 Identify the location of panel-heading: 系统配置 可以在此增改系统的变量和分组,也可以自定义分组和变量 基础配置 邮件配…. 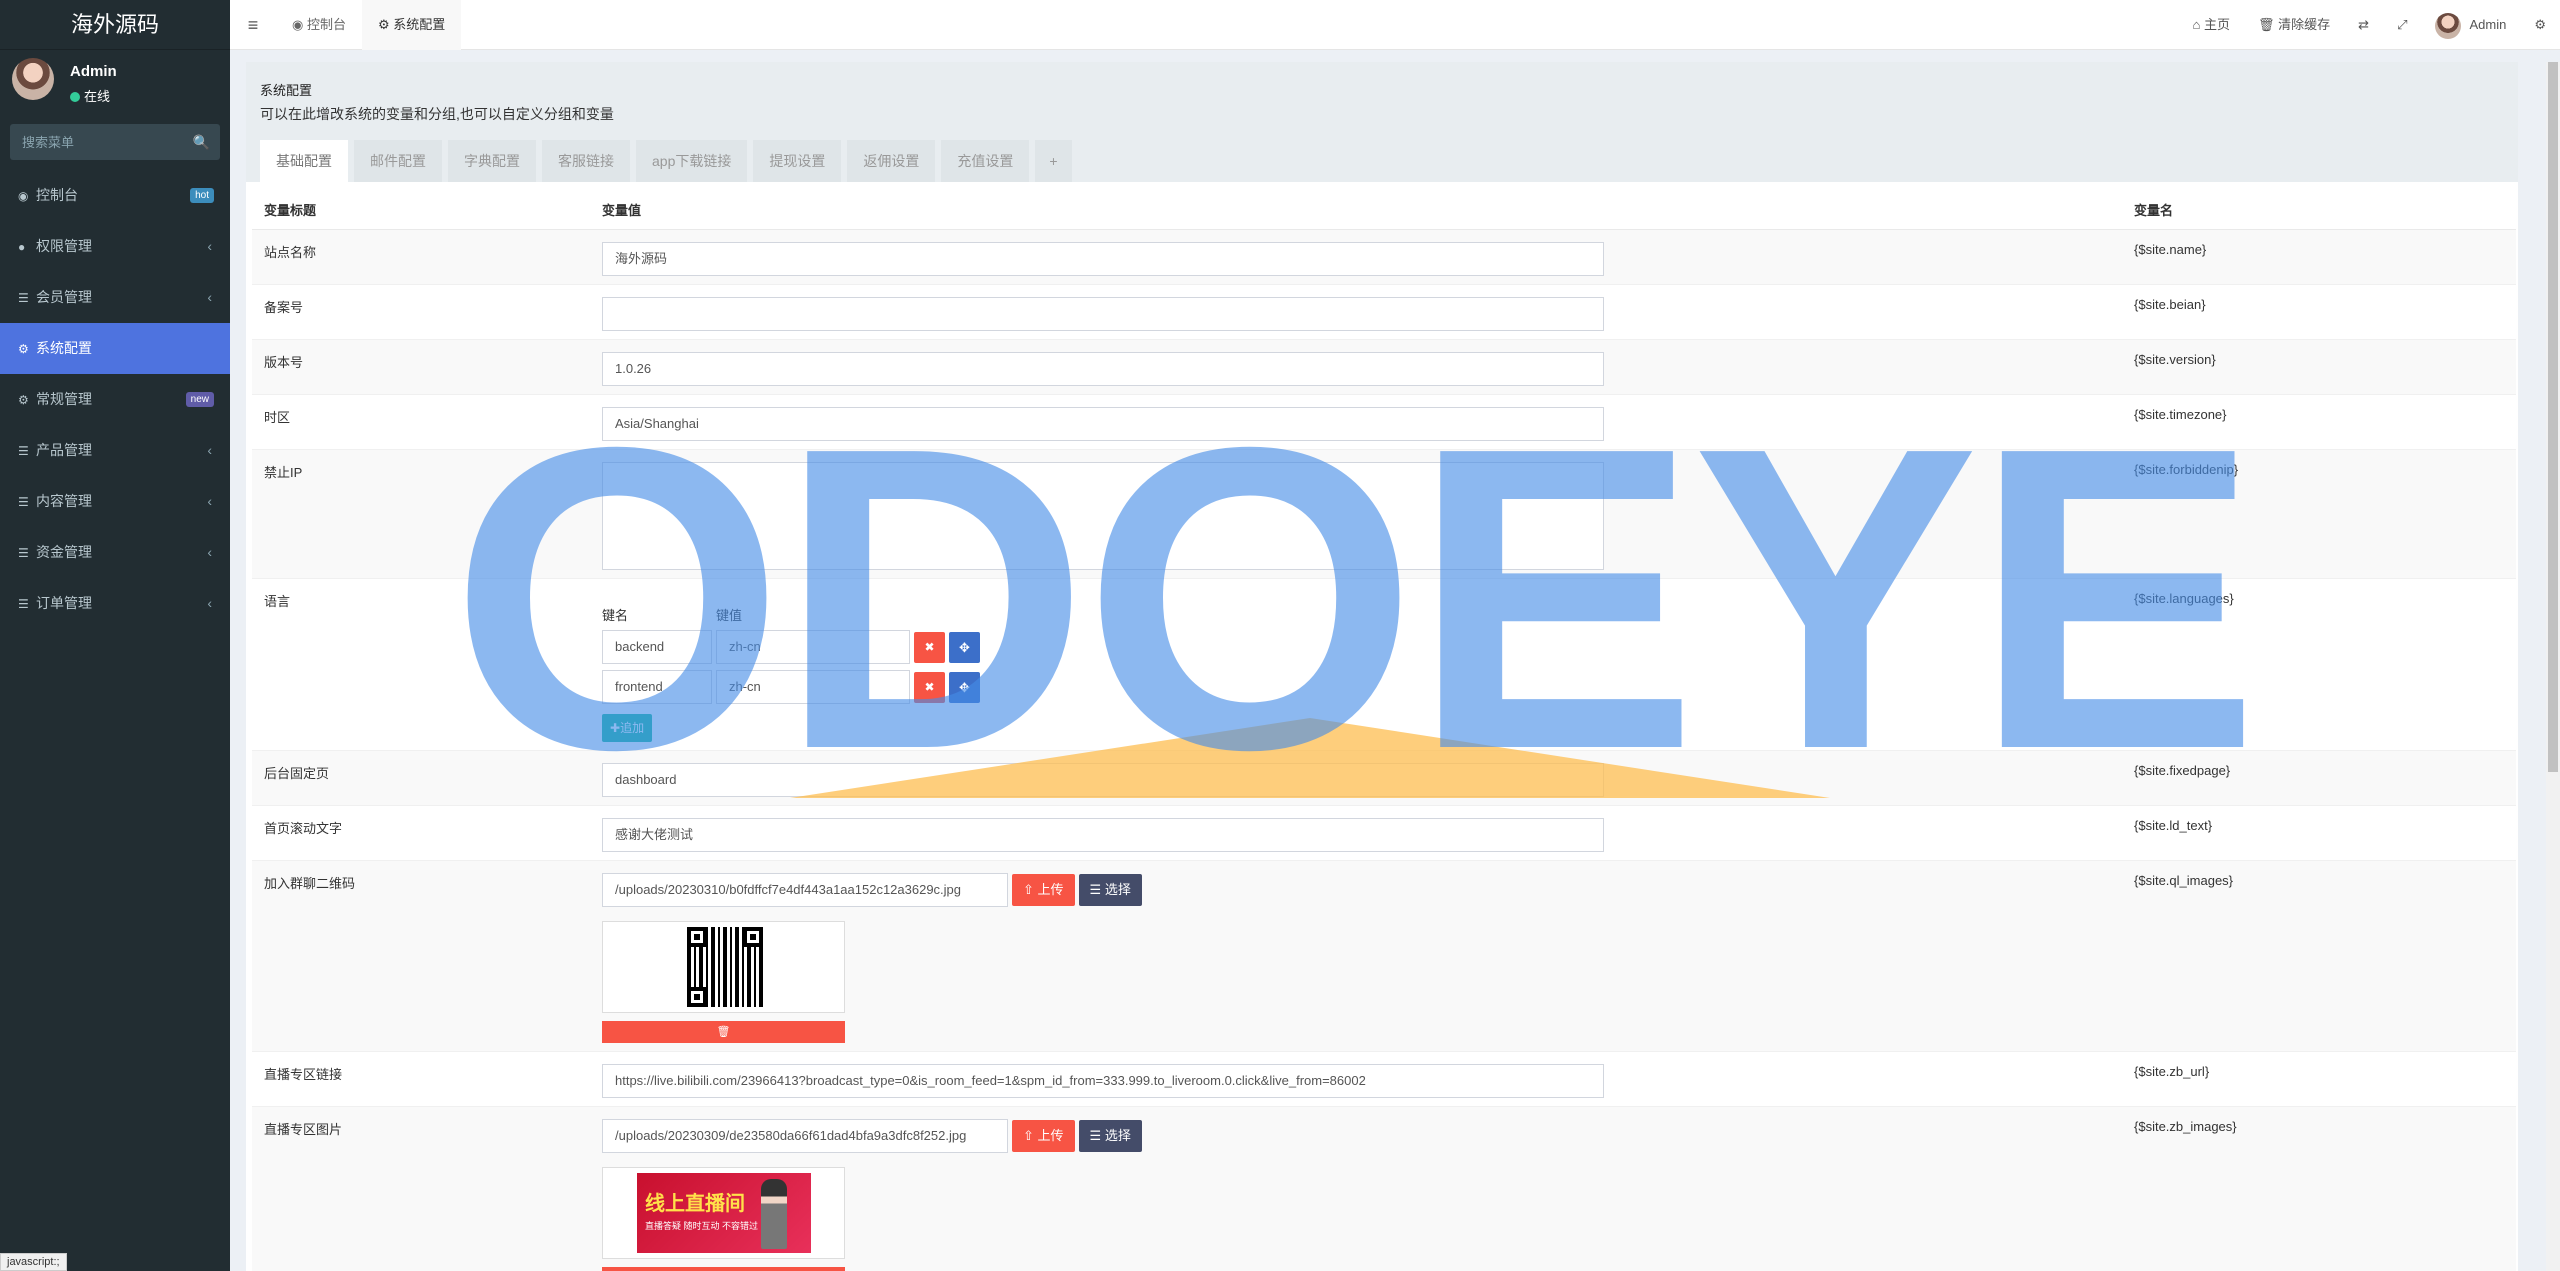
(1382, 122).